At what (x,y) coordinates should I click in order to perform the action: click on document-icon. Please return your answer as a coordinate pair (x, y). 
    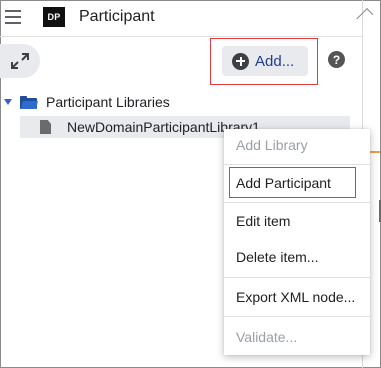
    Looking at the image, I should click on (45, 127).